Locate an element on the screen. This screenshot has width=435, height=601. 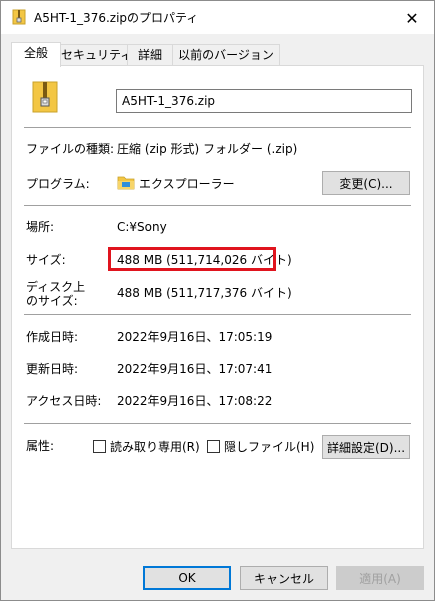
window-title: A5HT-1_376.zipのプロパティ is located at coordinates (116, 18).